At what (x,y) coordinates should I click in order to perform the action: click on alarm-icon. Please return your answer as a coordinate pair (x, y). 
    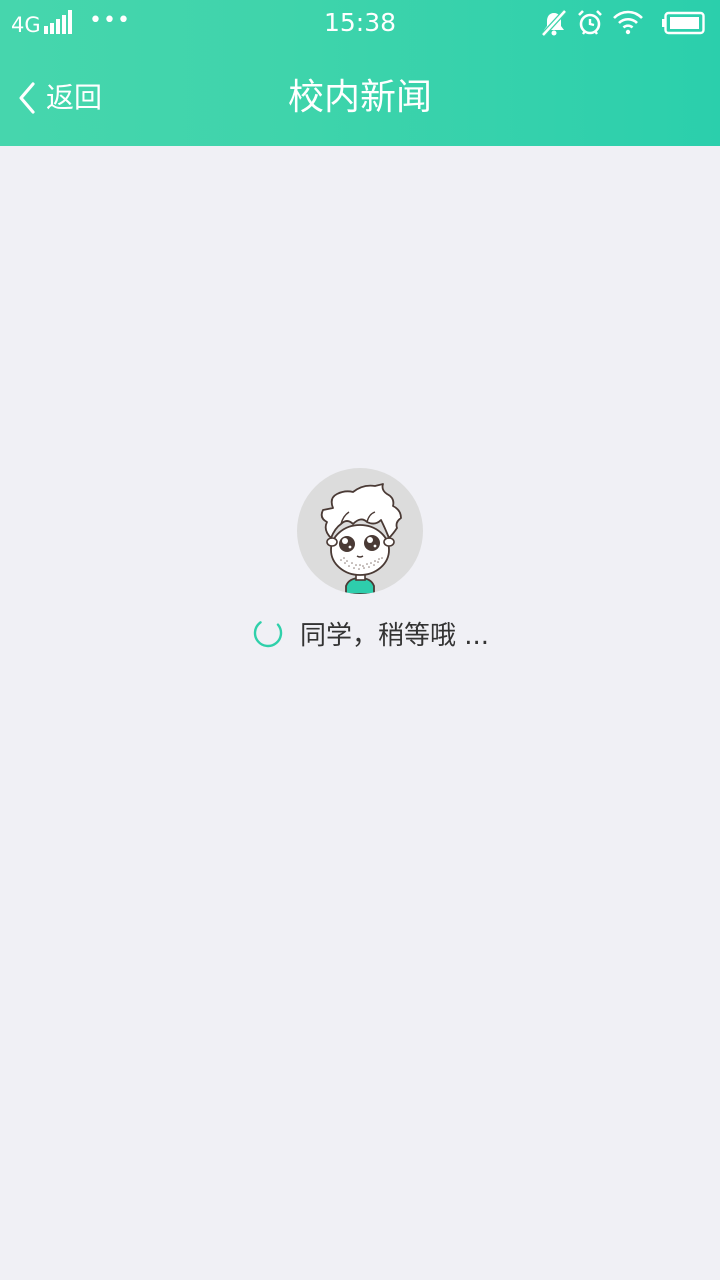
    Looking at the image, I should click on (590, 22).